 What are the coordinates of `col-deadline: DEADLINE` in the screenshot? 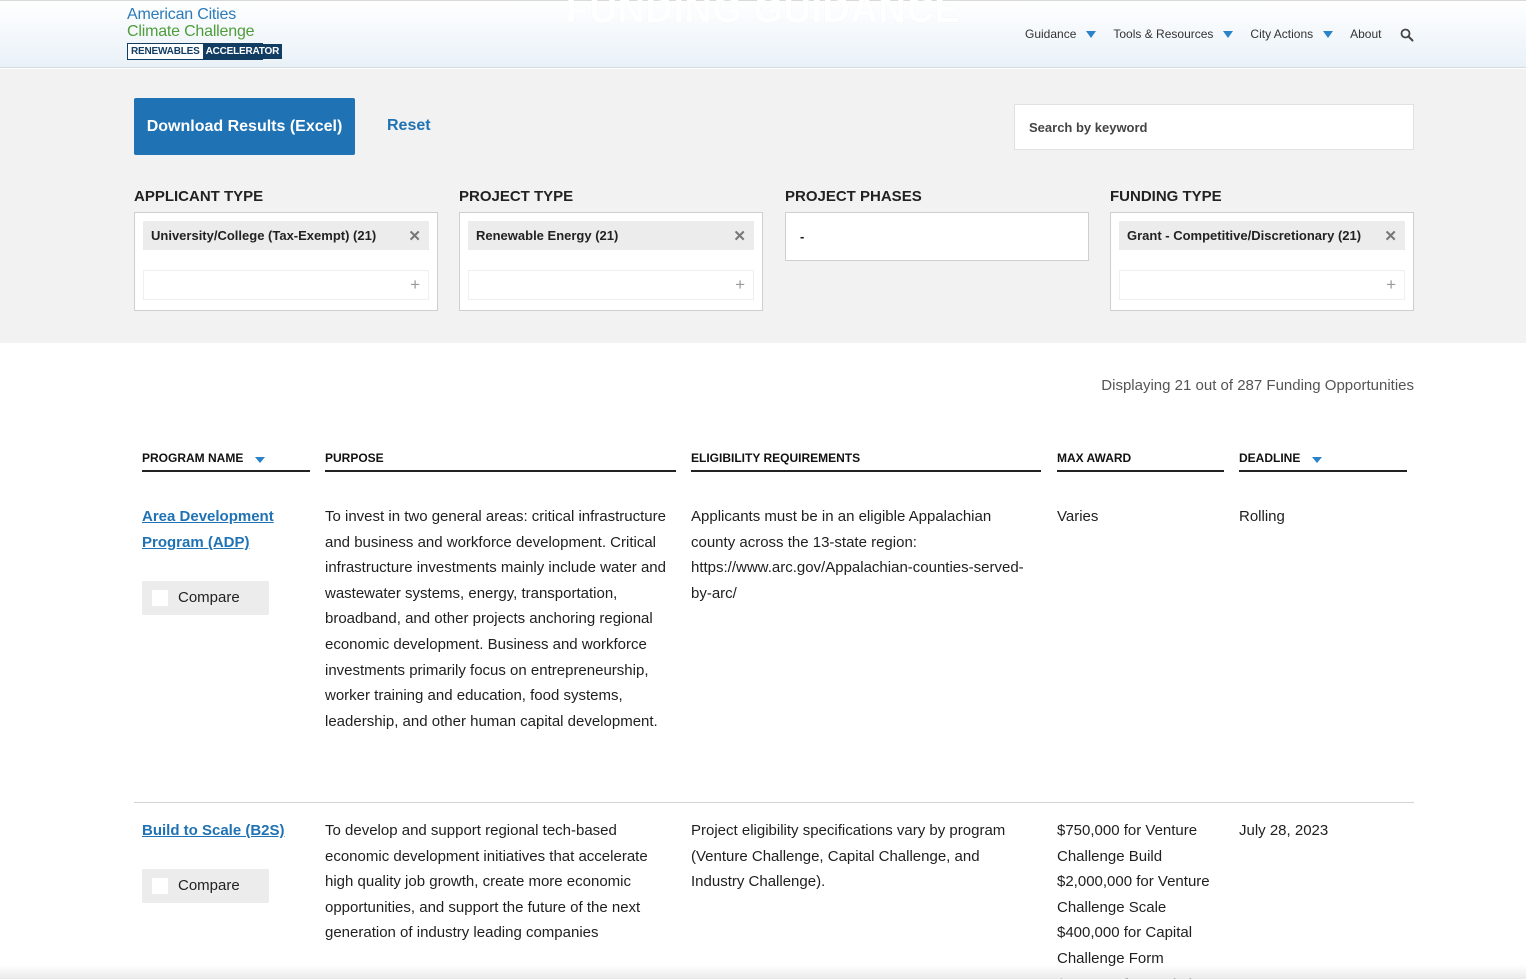 It's located at (1323, 461).